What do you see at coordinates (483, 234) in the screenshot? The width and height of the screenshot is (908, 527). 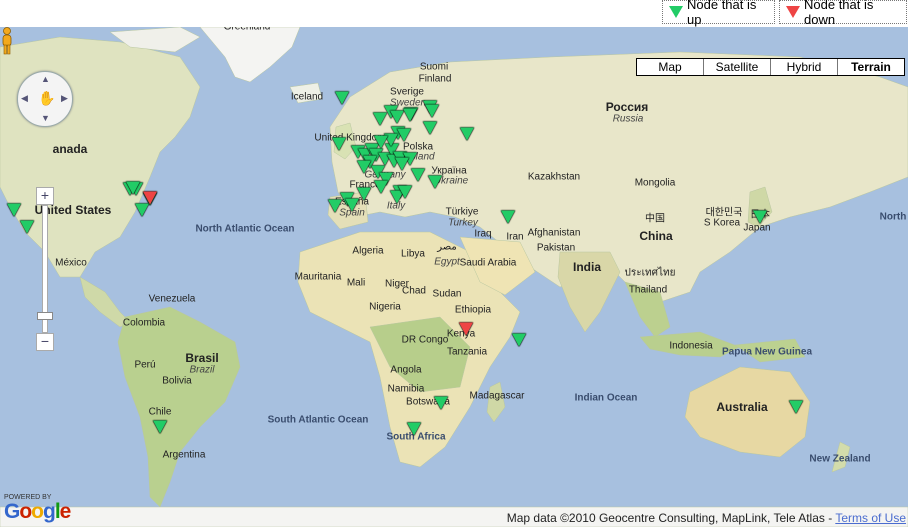 I see `label-iraq: Iraq` at bounding box center [483, 234].